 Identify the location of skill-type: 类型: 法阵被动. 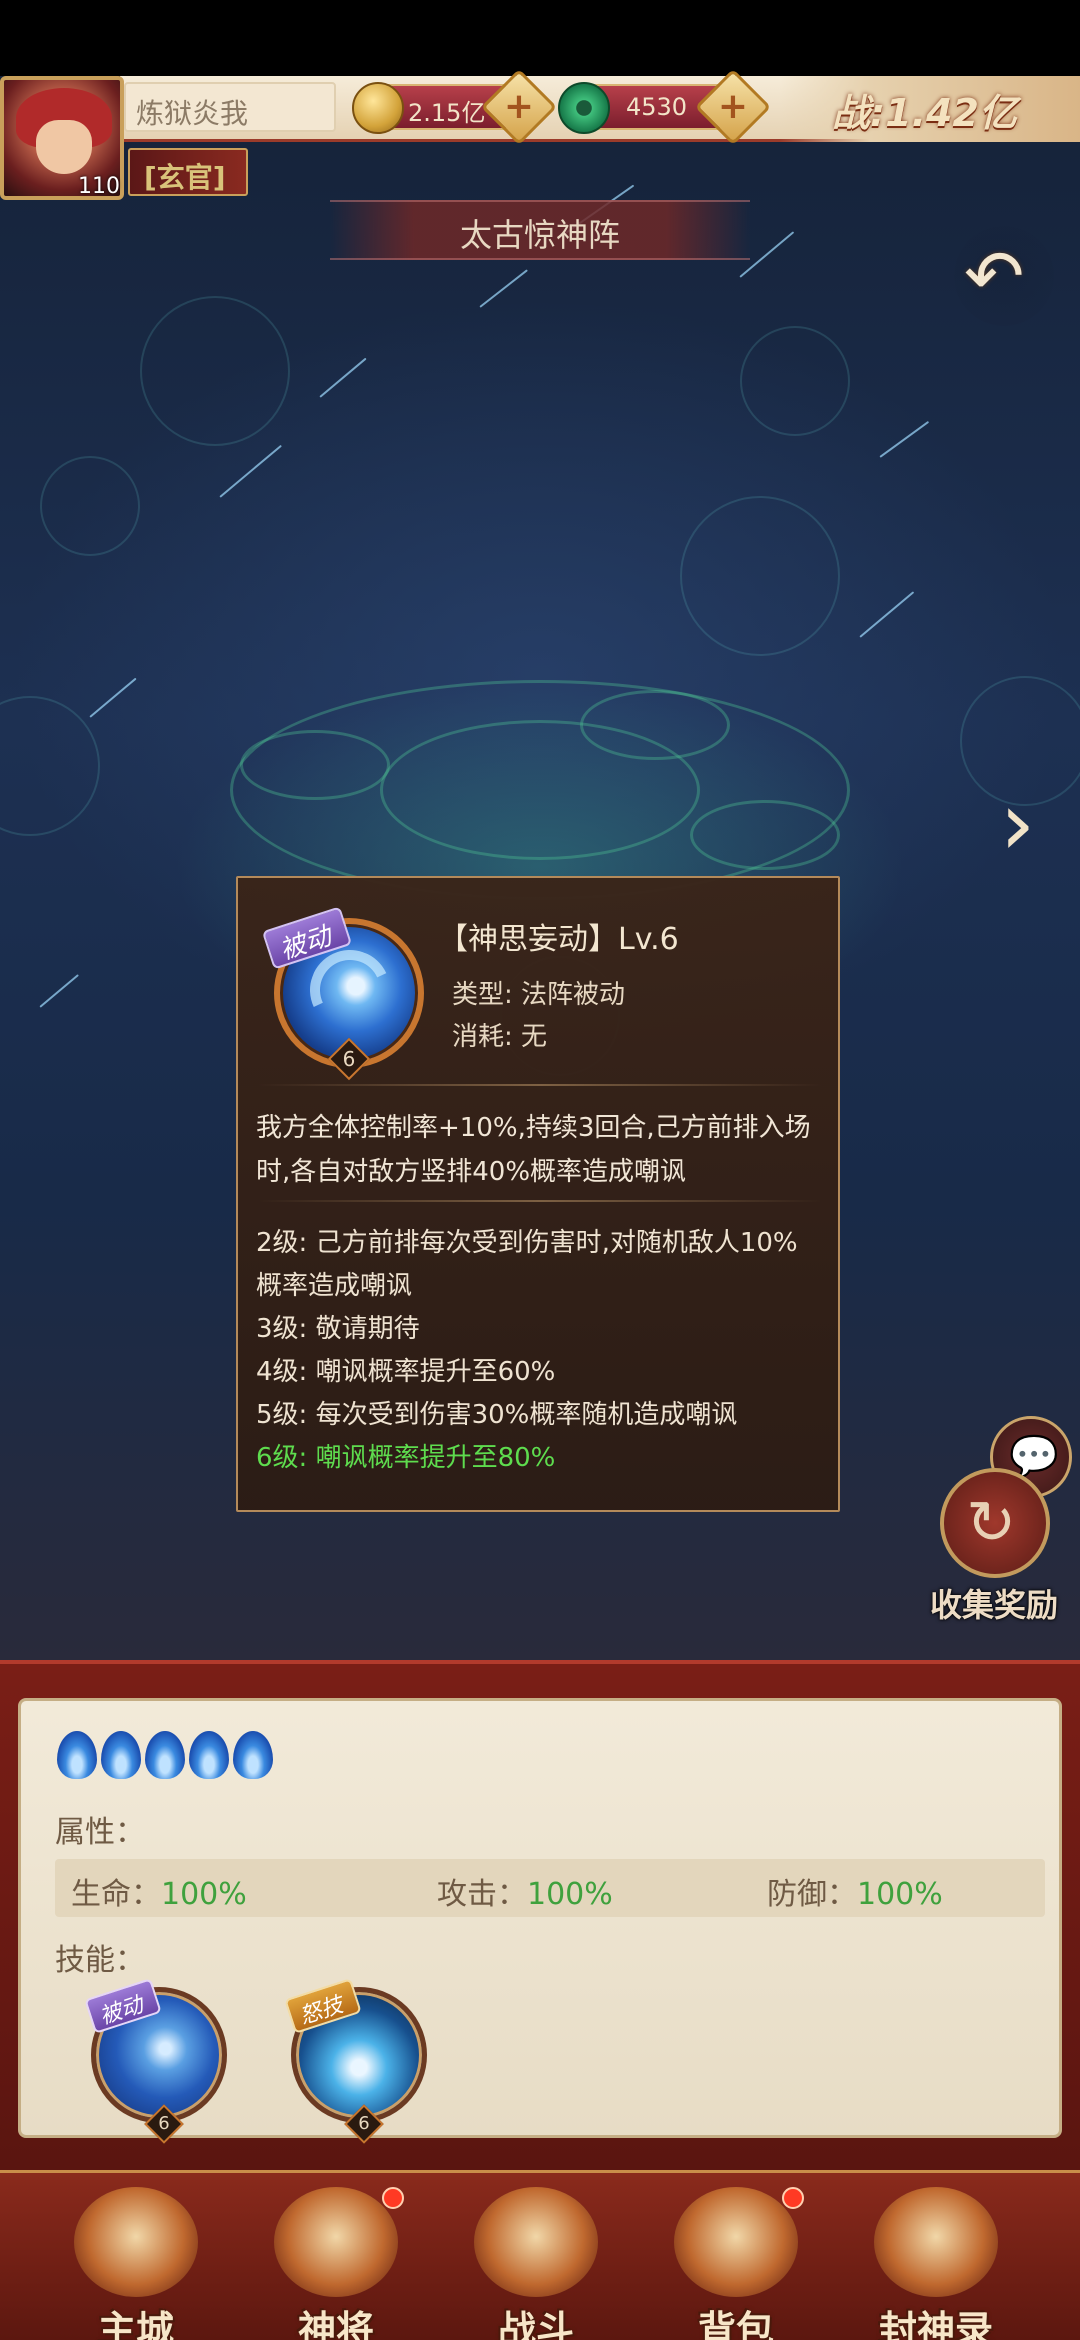
(539, 995).